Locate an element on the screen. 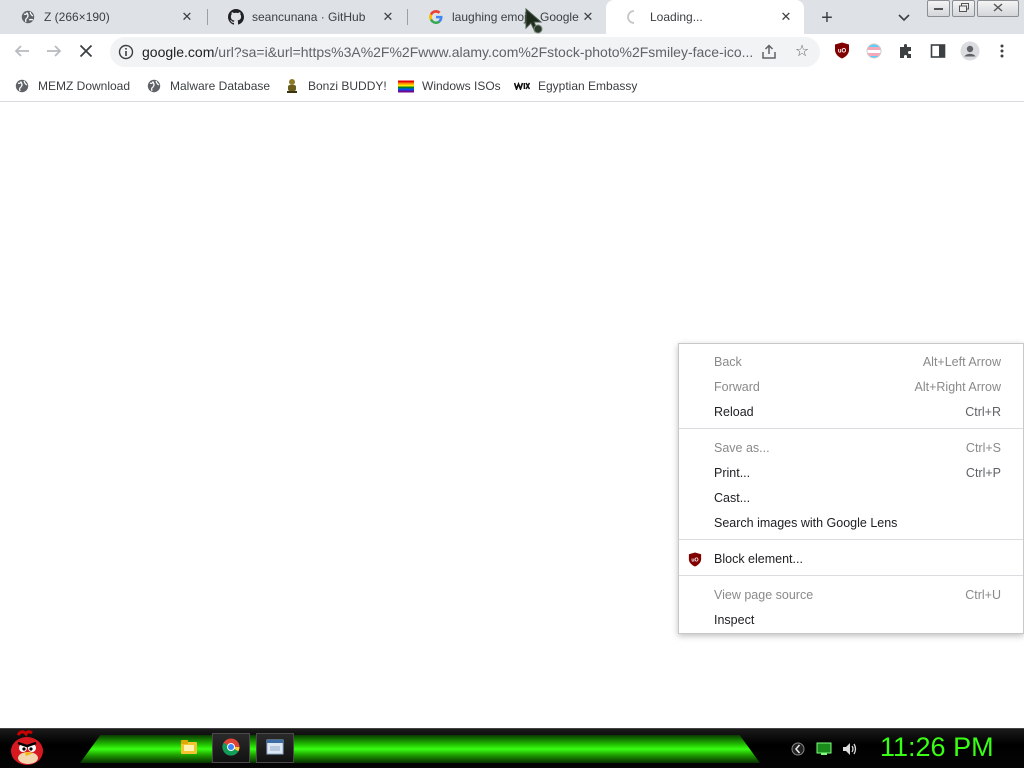 Image resolution: width=1024 pixels, height=768 pixels. menu-item-back: Back Alt+Left Arrow is located at coordinates (851, 362).